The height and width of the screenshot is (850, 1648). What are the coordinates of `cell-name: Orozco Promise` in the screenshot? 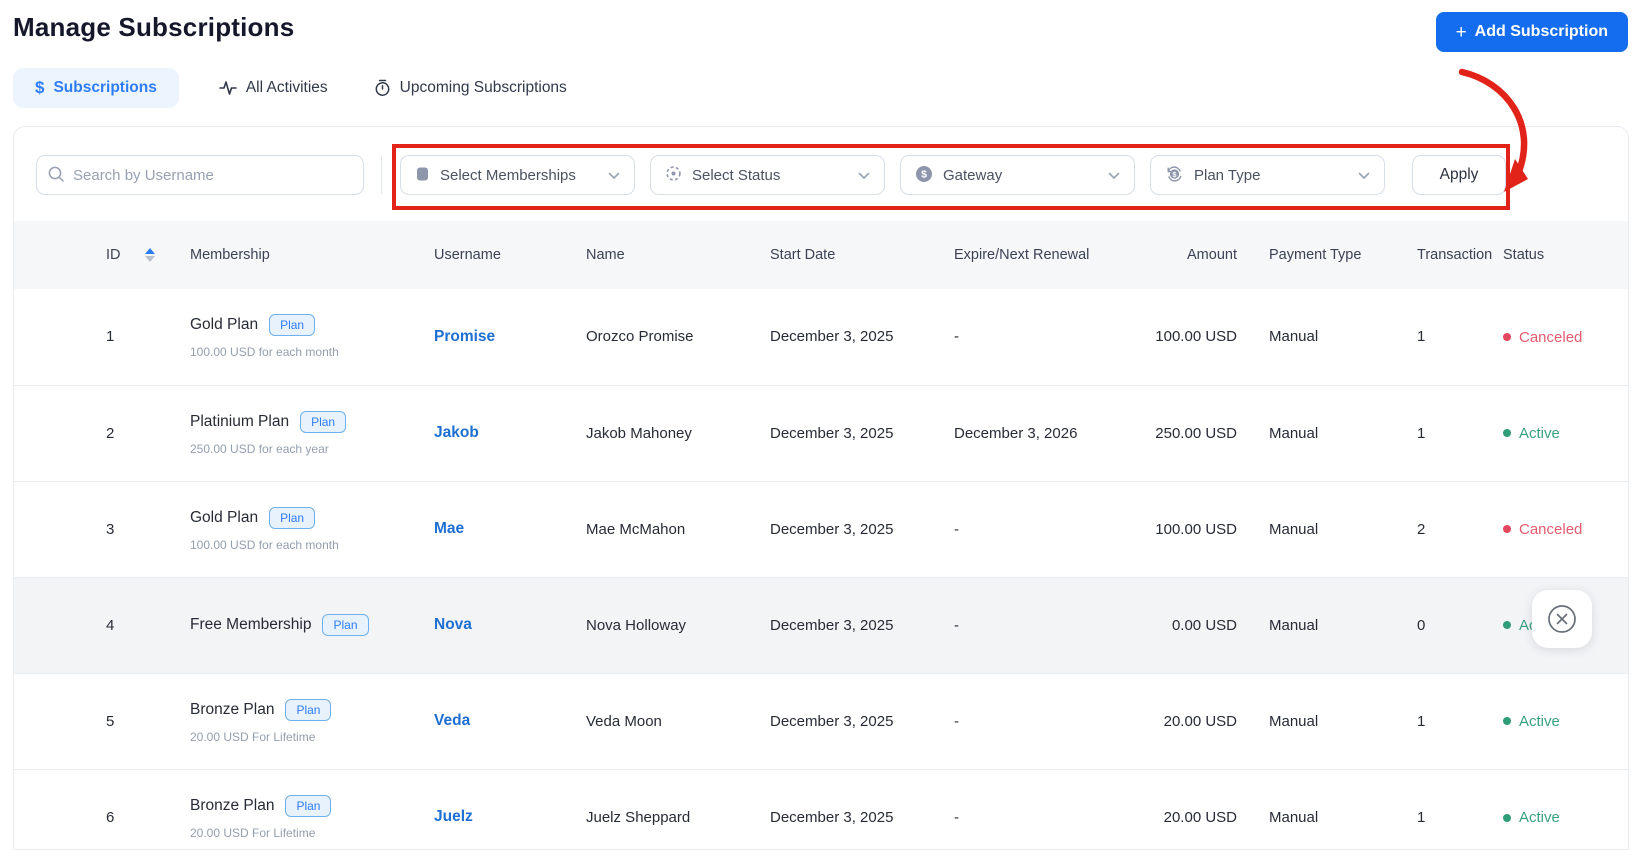 It's located at (640, 337).